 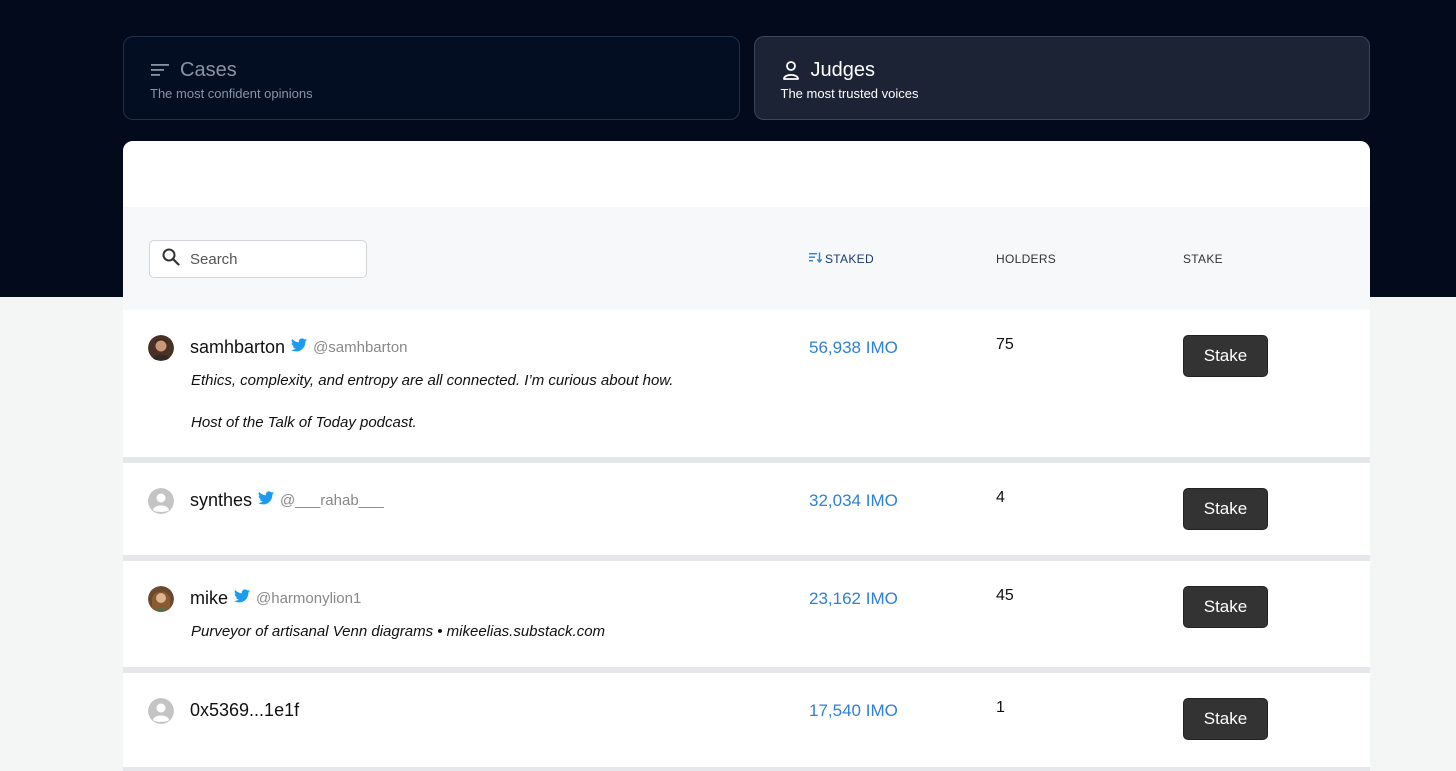 What do you see at coordinates (849, 93) in the screenshot?
I see `tab-judges-subtitle: The most trusted voices` at bounding box center [849, 93].